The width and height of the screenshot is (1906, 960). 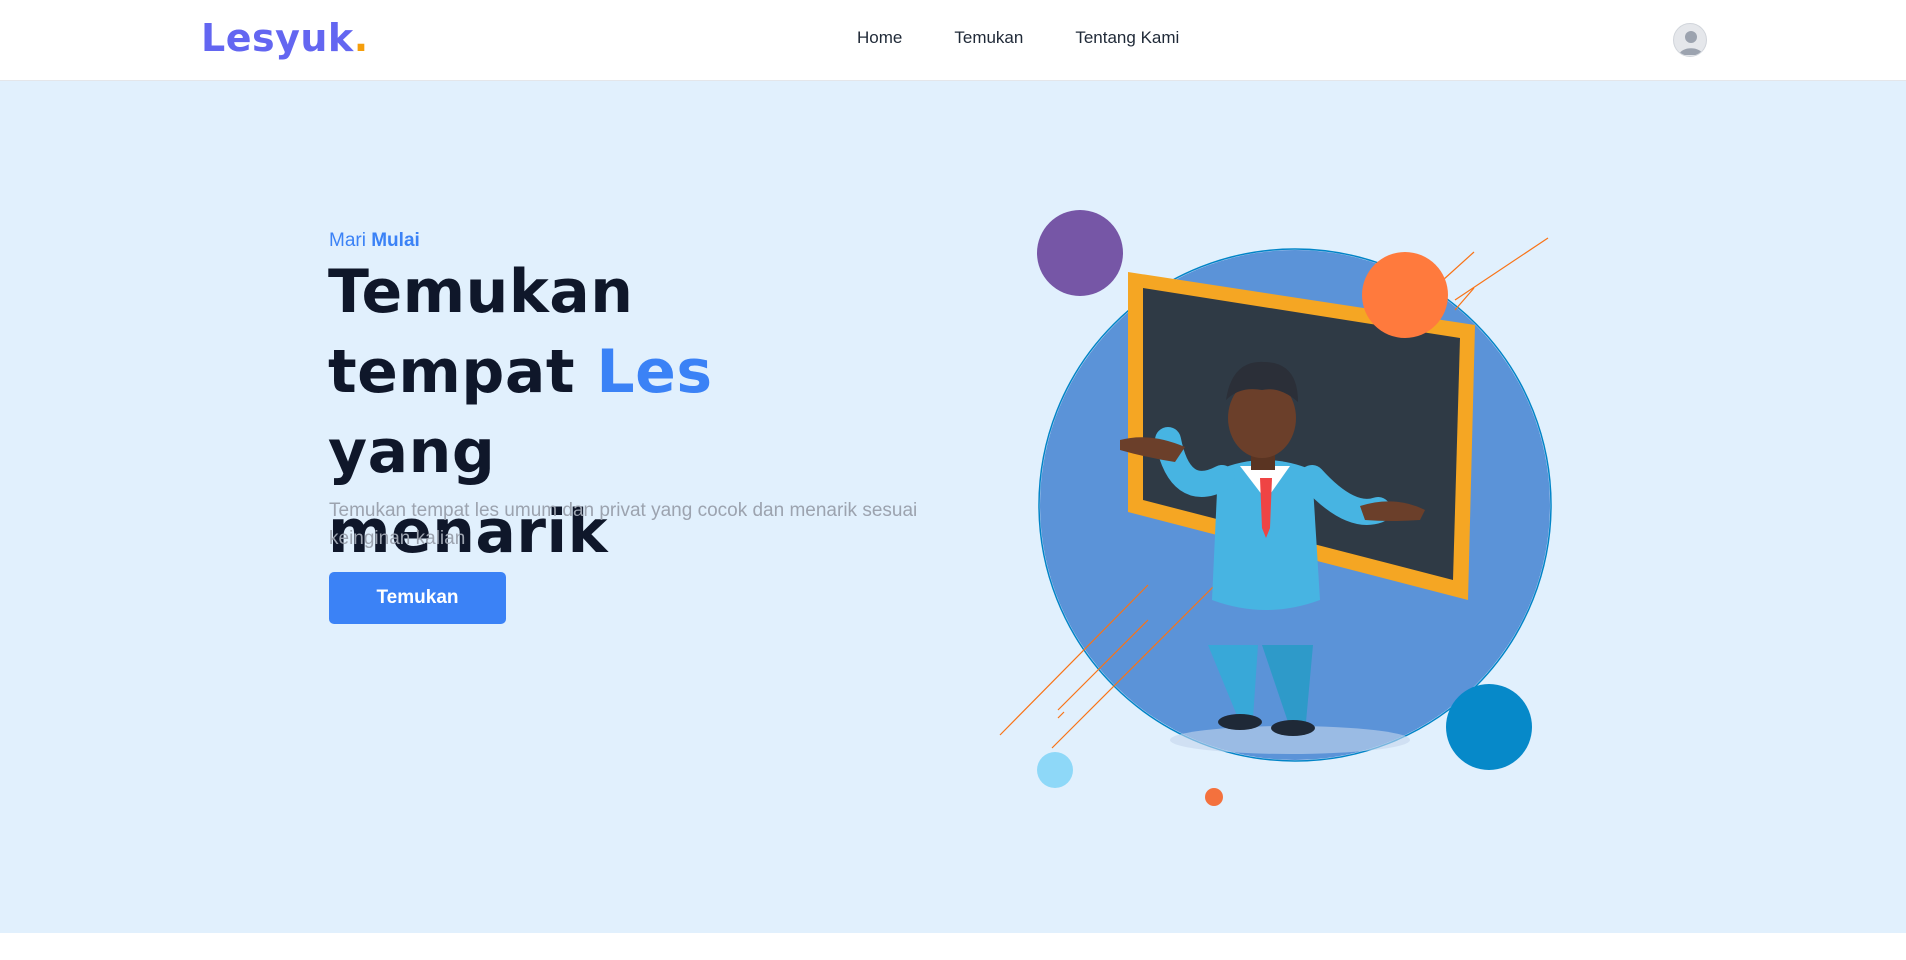 I want to click on light-blue-circle-shape, so click(x=1055, y=770).